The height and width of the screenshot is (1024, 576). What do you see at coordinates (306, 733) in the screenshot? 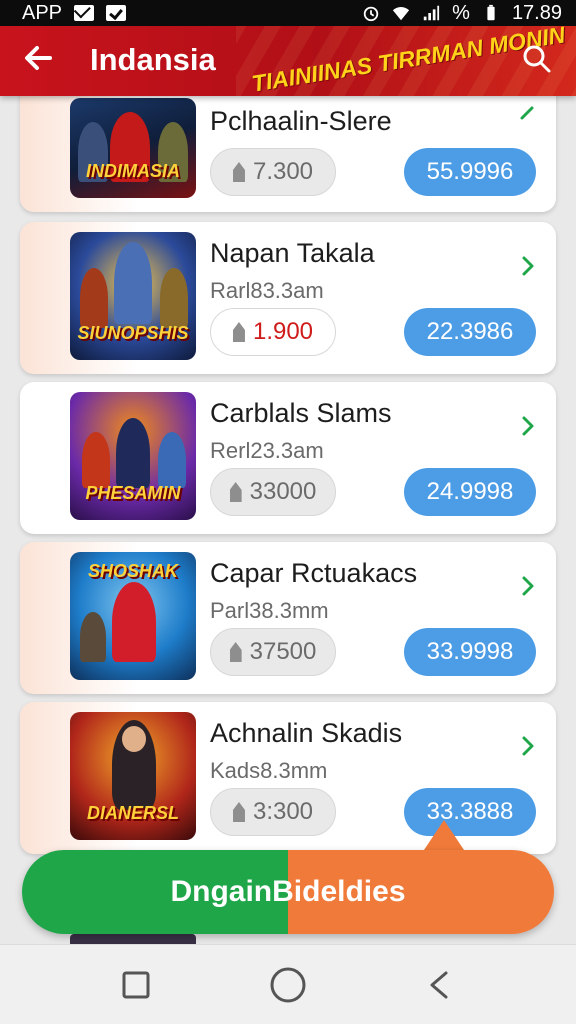
I see `game-title: Achnalin Skadis` at bounding box center [306, 733].